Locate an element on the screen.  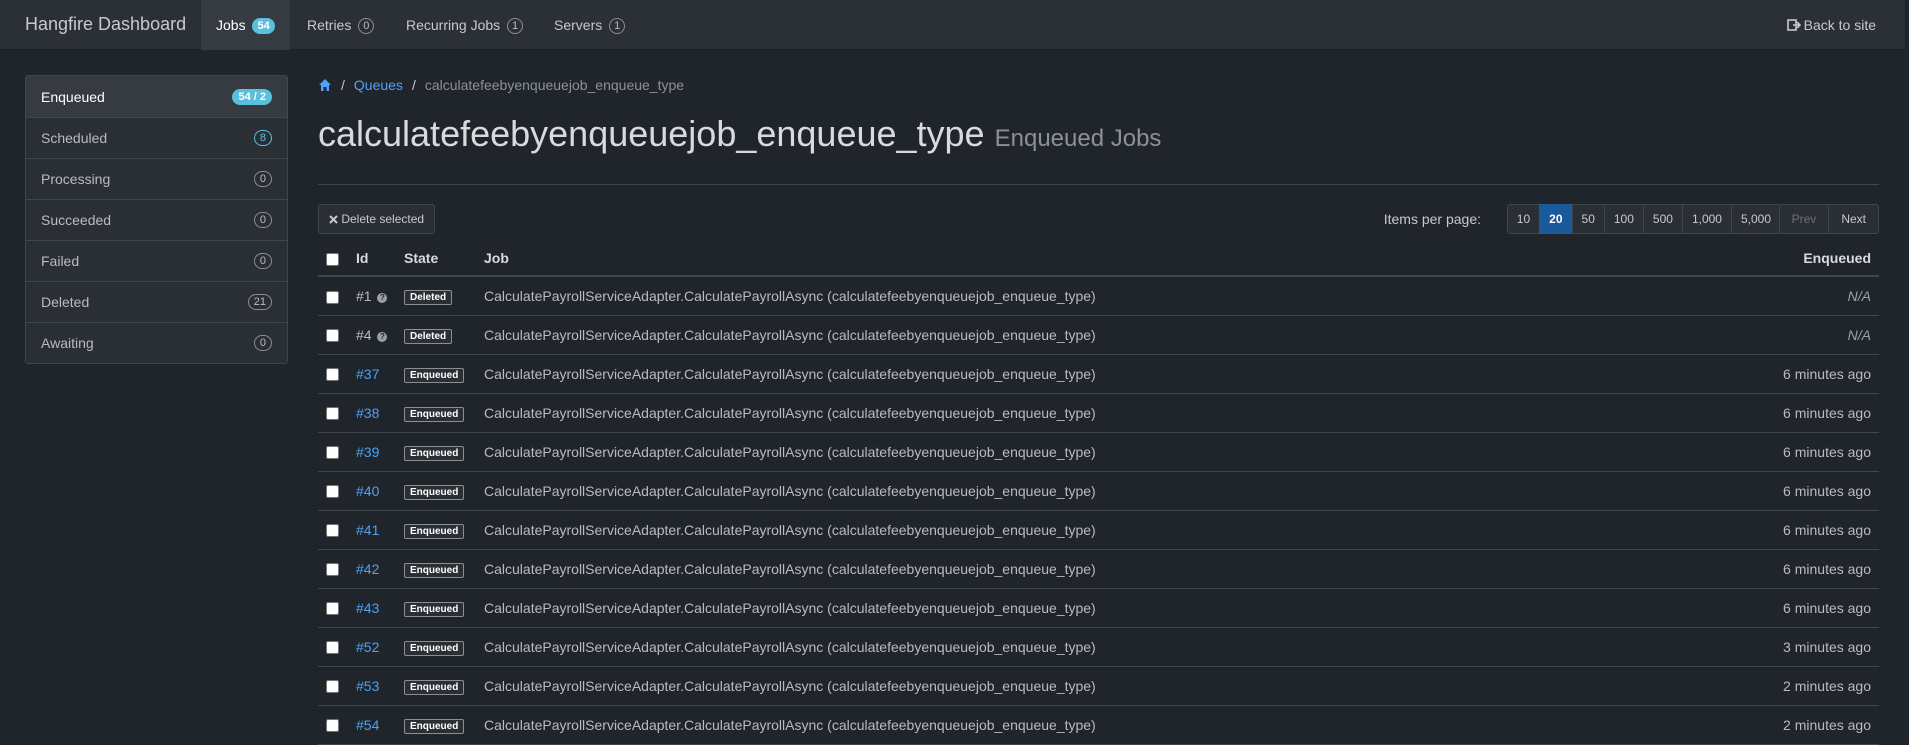
job-id: #39 is located at coordinates (367, 452).